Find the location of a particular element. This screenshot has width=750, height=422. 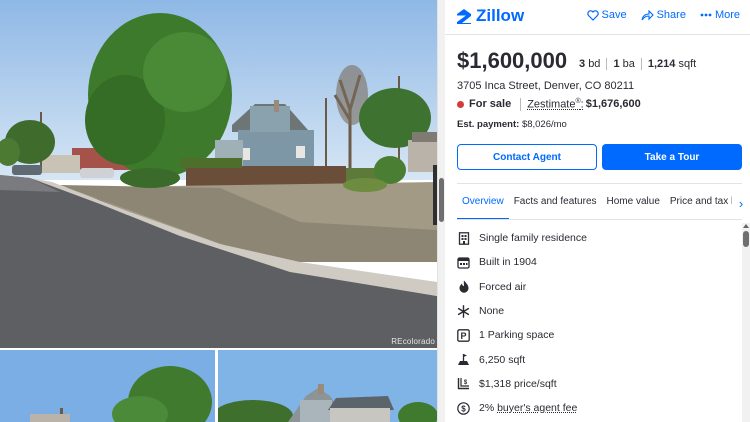

parking-icon: P is located at coordinates (463, 335).